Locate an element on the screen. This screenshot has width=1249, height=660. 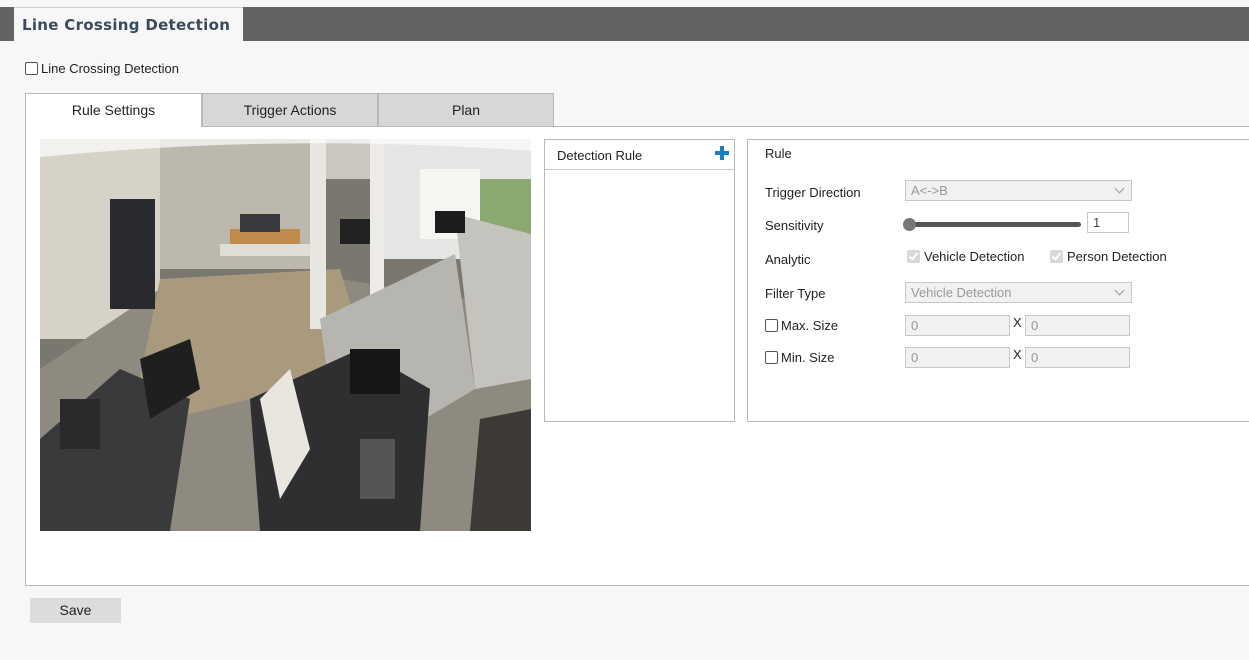
min-size-label: Min. Size is located at coordinates (808, 357).